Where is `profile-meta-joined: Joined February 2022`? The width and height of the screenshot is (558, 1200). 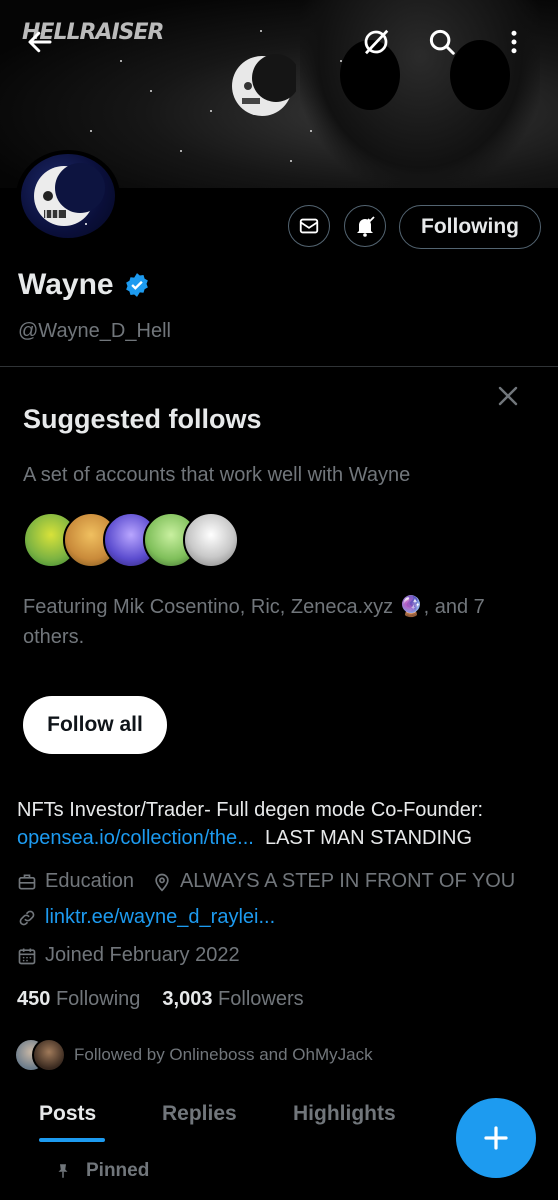
profile-meta-joined: Joined February 2022 is located at coordinates (128, 955).